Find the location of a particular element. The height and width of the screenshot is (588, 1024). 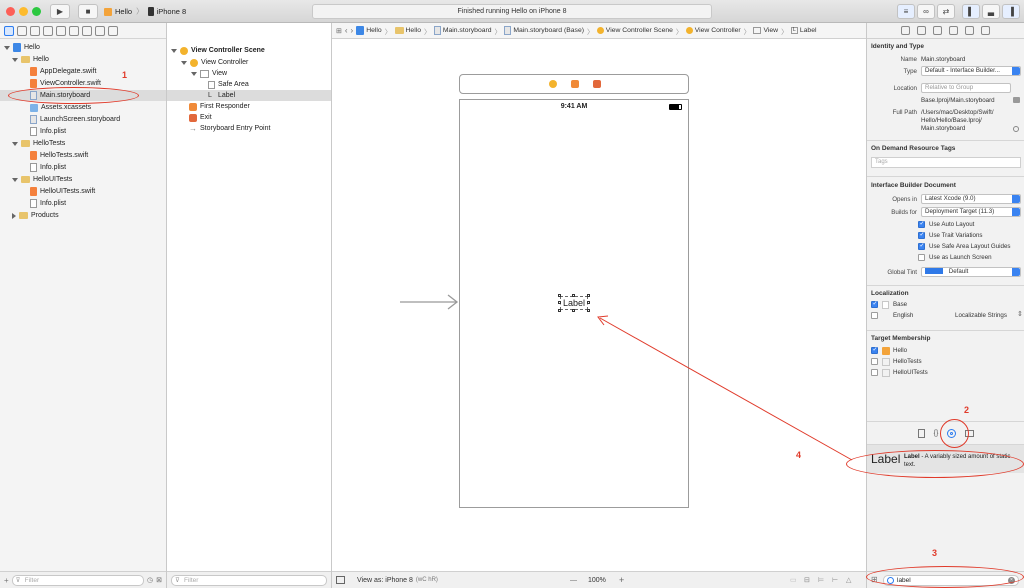

first-responder-icon is located at coordinates (575, 84).